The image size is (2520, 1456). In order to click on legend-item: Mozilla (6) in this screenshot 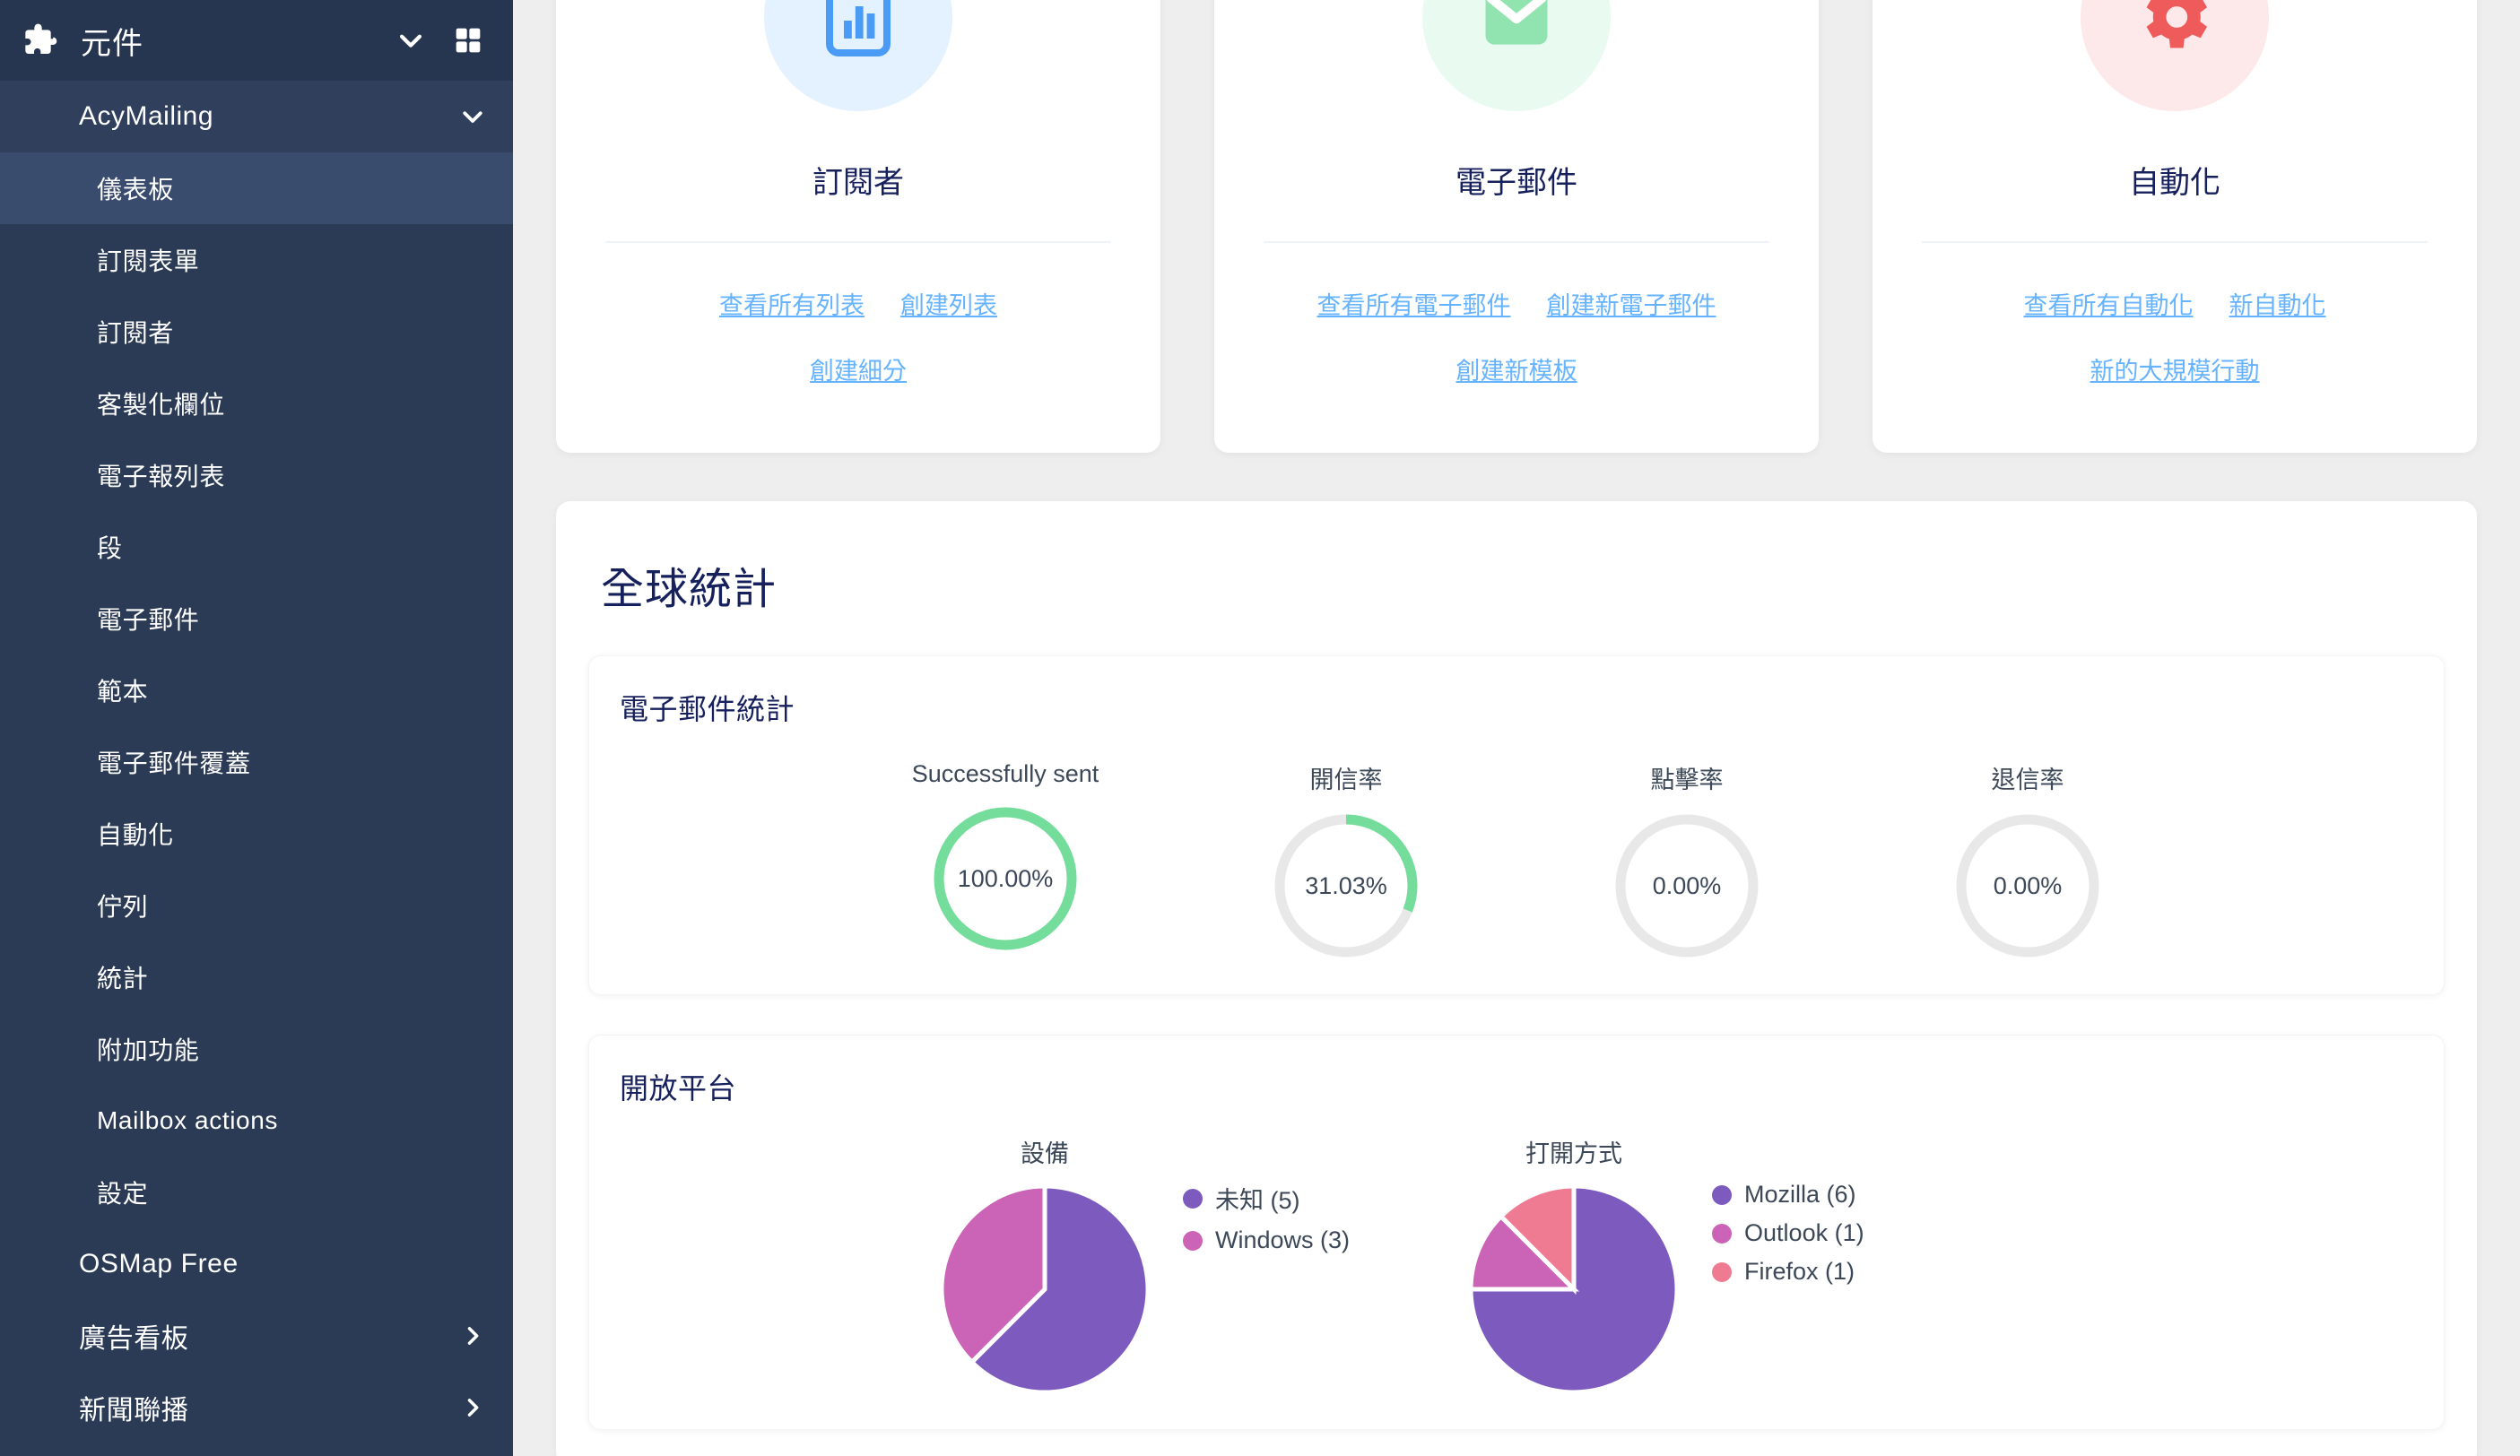, I will do `click(1788, 1195)`.